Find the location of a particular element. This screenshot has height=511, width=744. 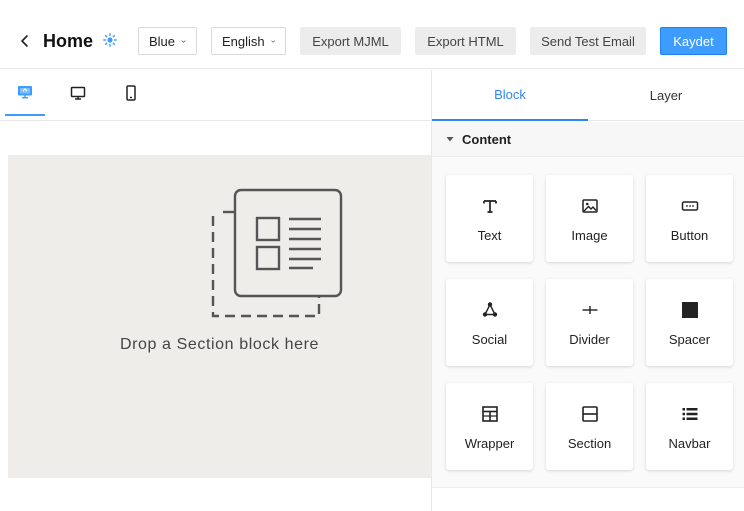

mobile-icon is located at coordinates (131, 93).